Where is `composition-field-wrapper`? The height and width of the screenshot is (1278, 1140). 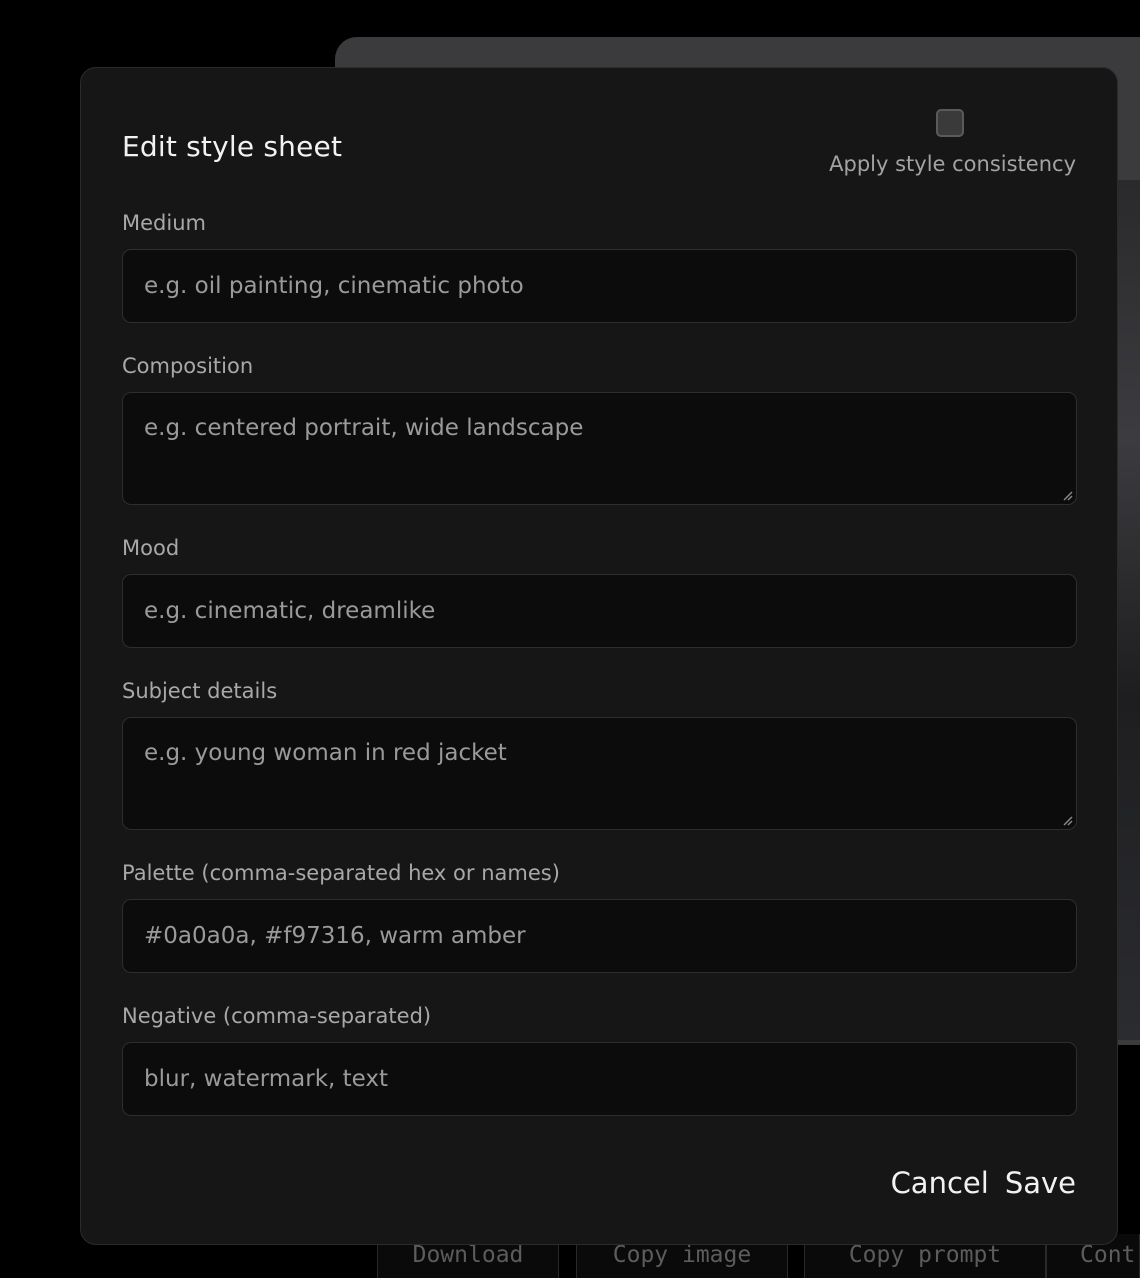 composition-field-wrapper is located at coordinates (599, 448).